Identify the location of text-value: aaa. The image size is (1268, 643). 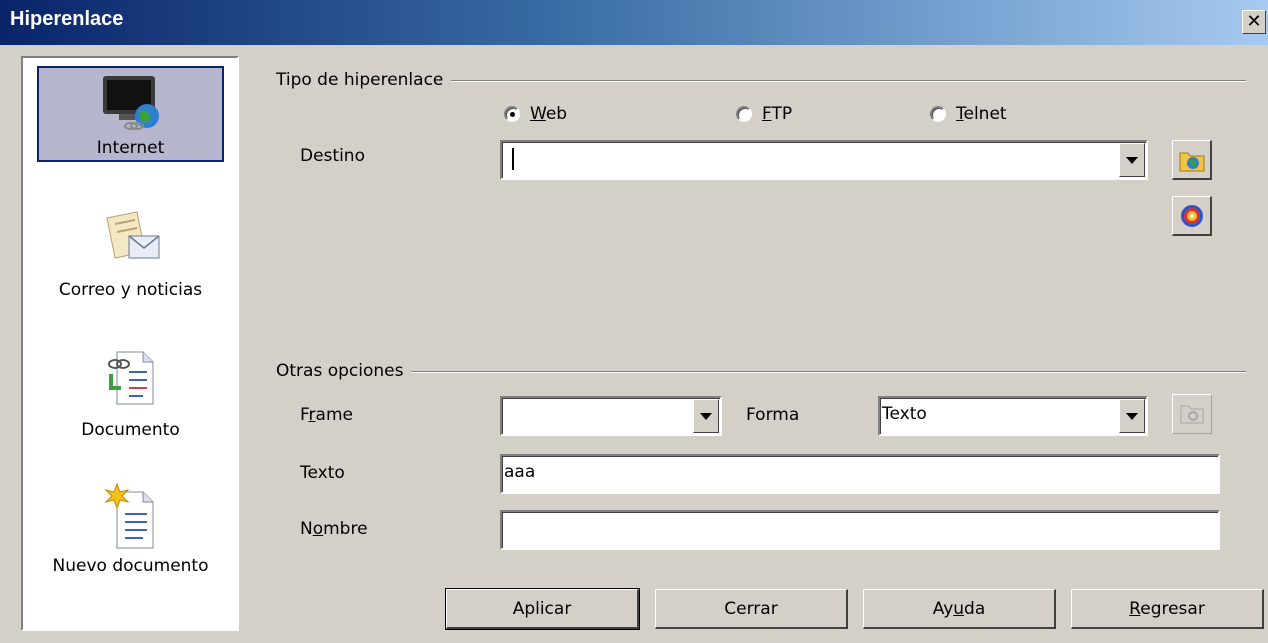
(520, 472).